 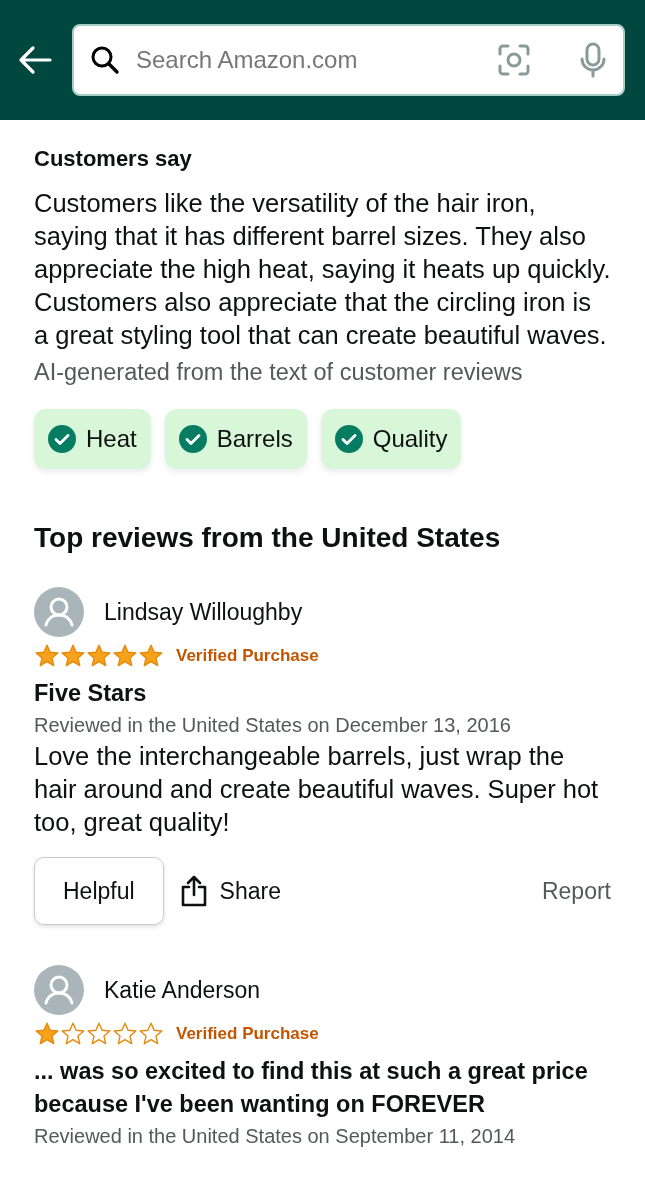 I want to click on aspect-chip: Barrels, so click(x=235, y=439).